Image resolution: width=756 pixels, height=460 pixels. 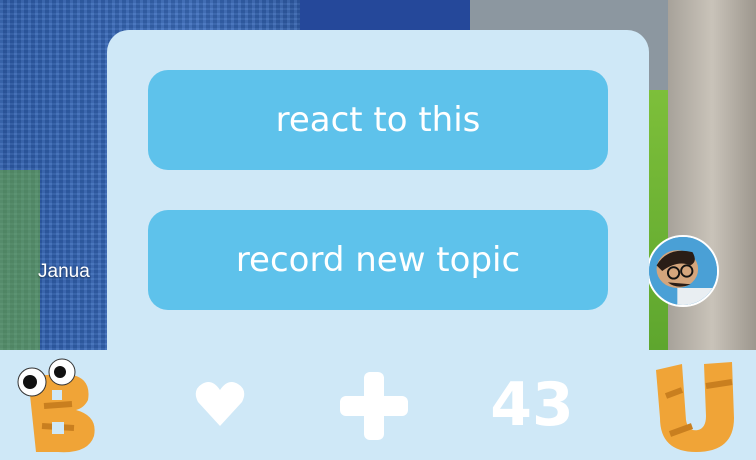 What do you see at coordinates (378, 260) in the screenshot?
I see `record-topic-button: record new topic` at bounding box center [378, 260].